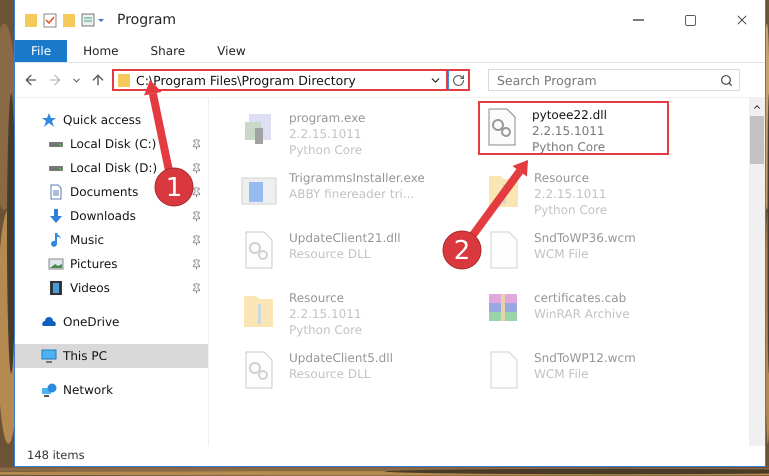 This screenshot has height=476, width=769. What do you see at coordinates (726, 80) in the screenshot?
I see `search-icon` at bounding box center [726, 80].